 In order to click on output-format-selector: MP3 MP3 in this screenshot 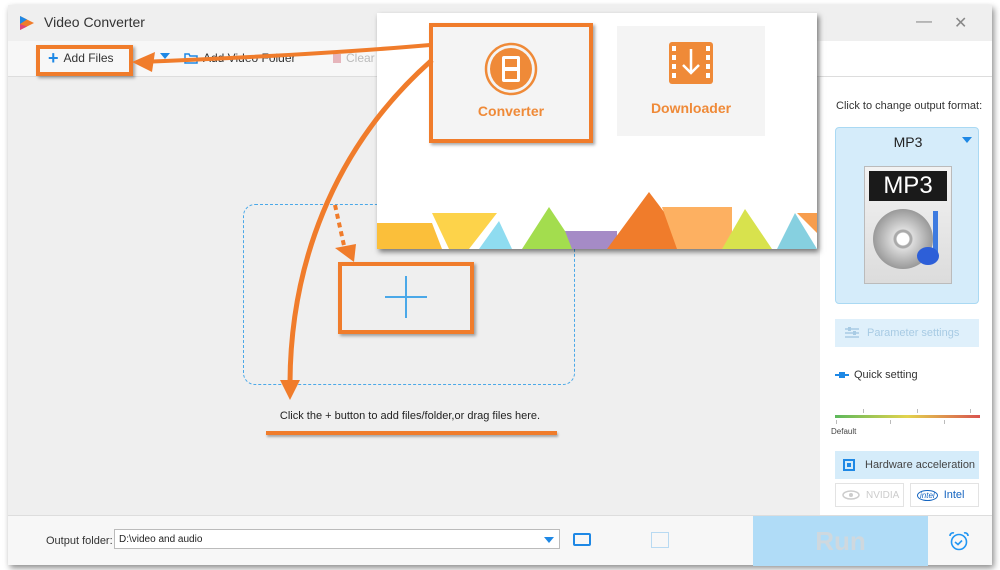, I will do `click(907, 215)`.